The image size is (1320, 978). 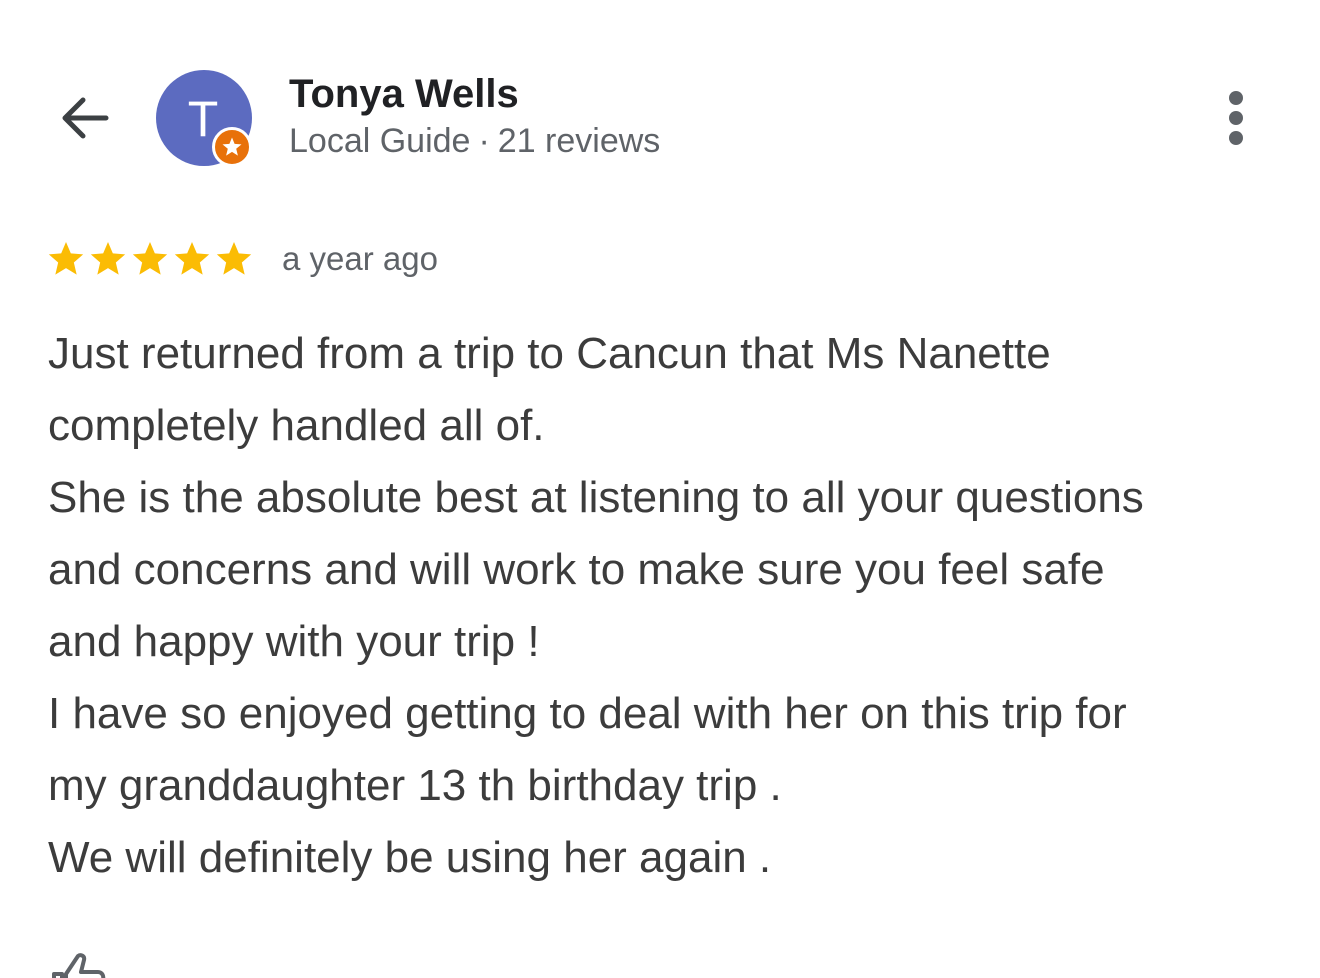 What do you see at coordinates (410, 857) in the screenshot?
I see `review-text-line: We will definitely be using her again .` at bounding box center [410, 857].